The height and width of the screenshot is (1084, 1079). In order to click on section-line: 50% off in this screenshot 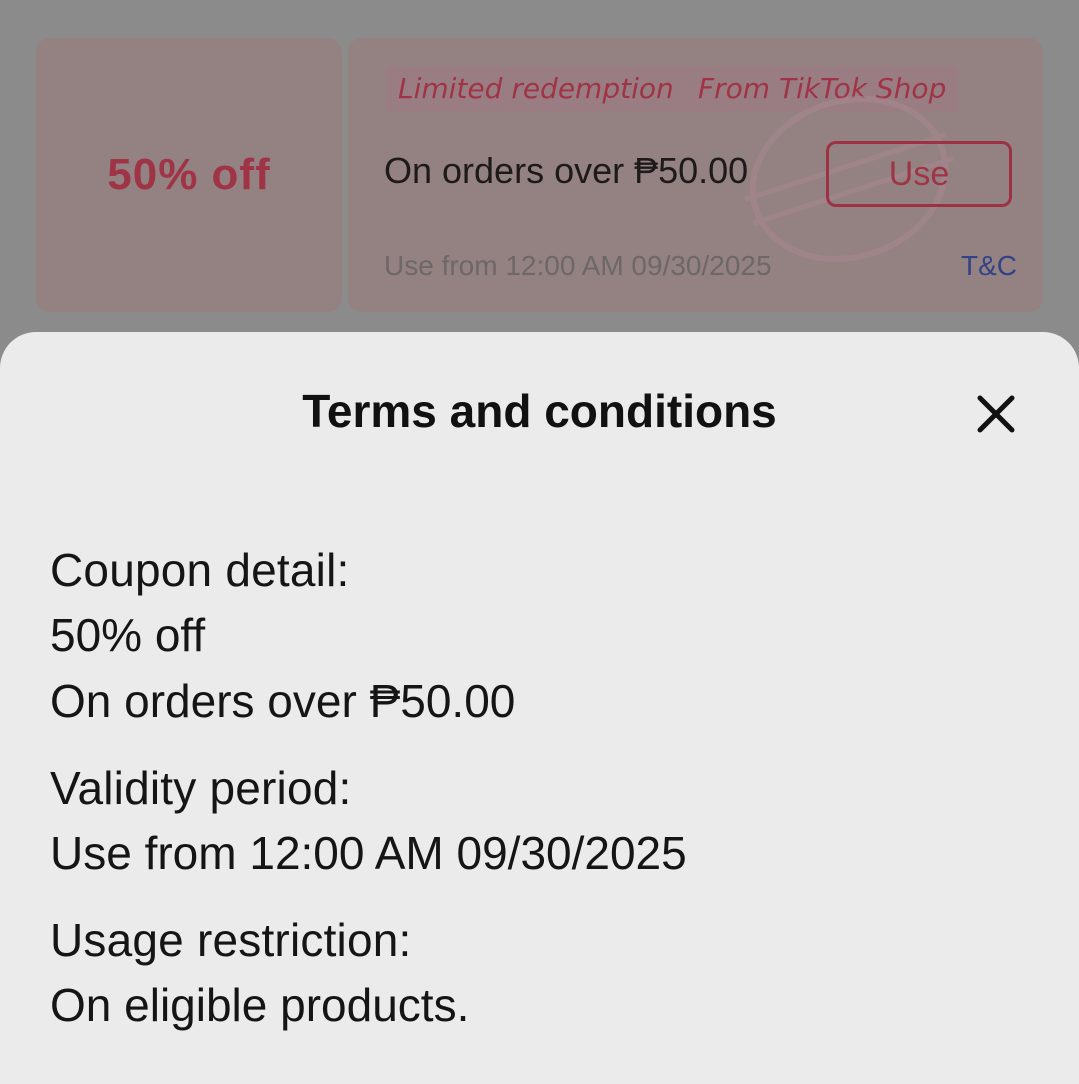, I will do `click(128, 635)`.